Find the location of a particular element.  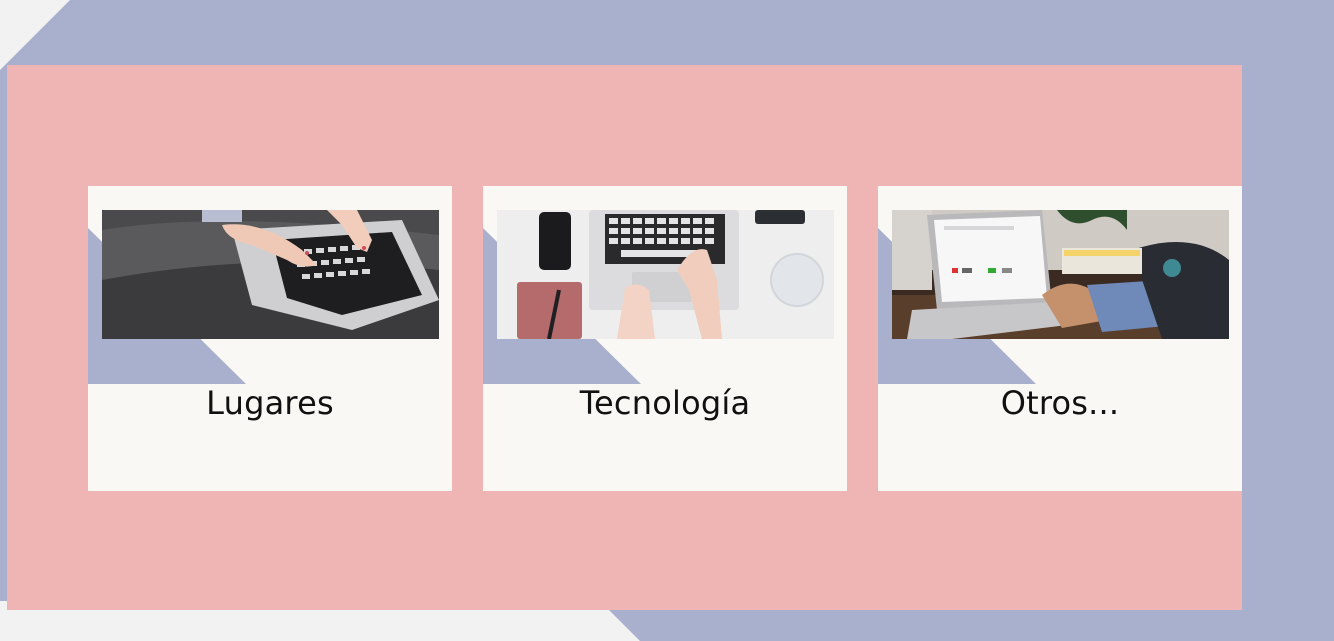

card-title: Lugares is located at coordinates (270, 403).